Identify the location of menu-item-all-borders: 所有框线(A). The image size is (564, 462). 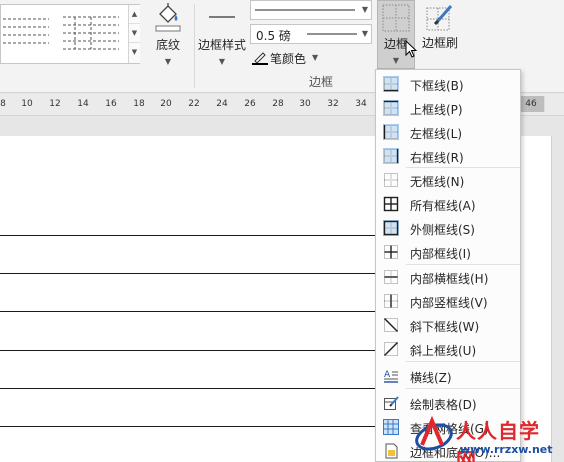
(448, 204).